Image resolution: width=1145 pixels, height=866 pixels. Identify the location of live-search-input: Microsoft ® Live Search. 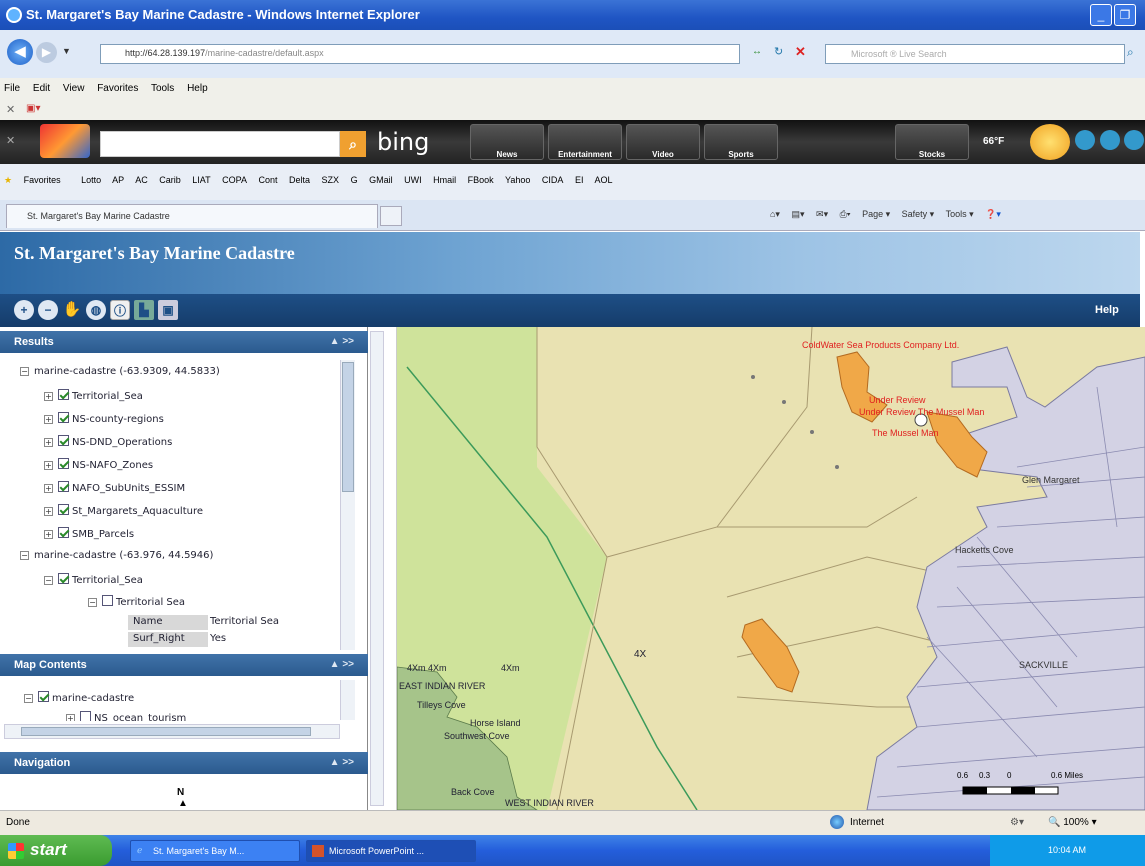
(975, 54).